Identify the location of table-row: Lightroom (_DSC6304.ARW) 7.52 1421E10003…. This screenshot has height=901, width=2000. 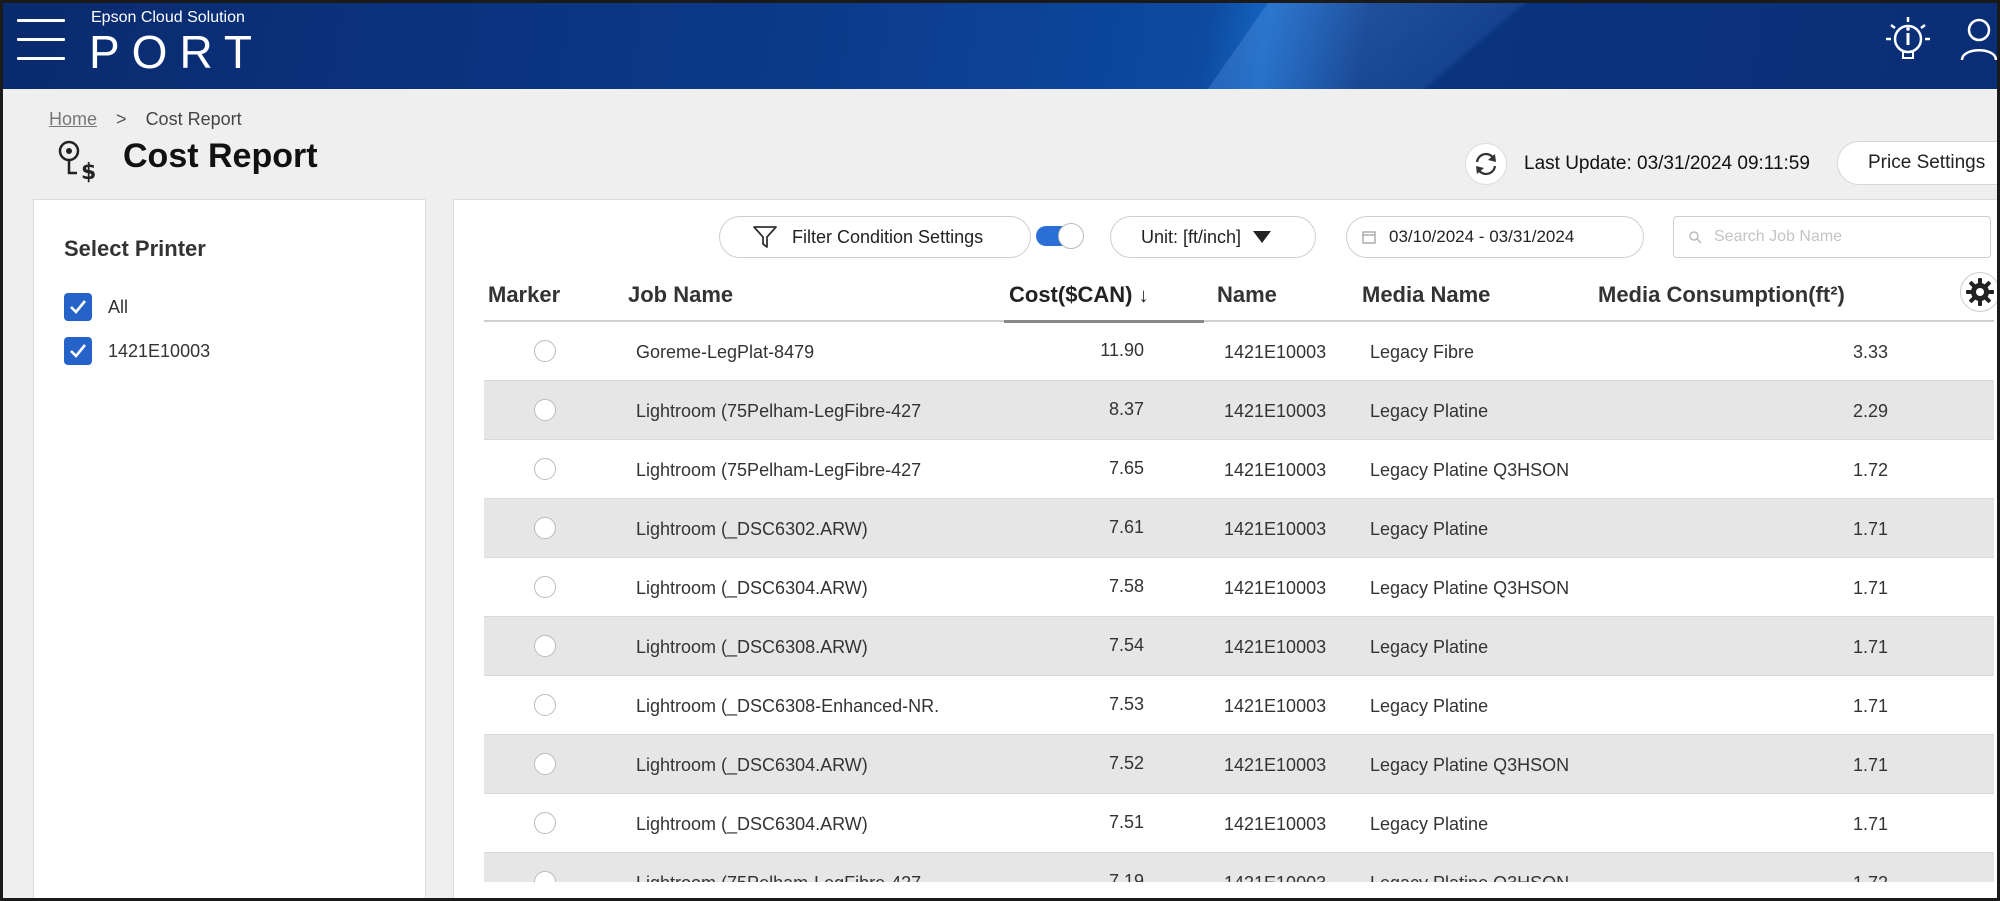
(1239, 764).